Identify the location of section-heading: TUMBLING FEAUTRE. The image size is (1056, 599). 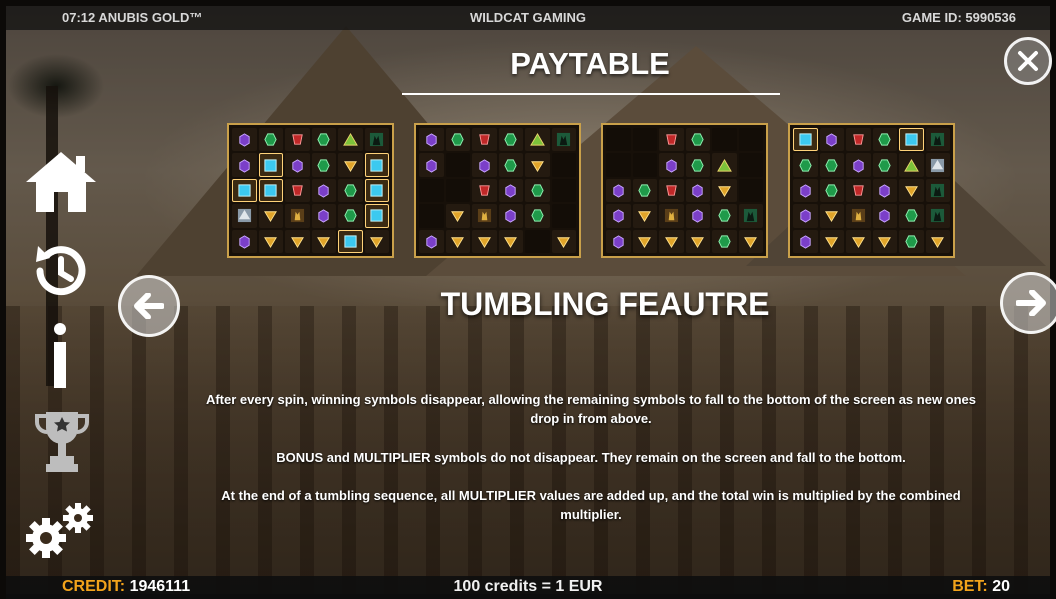
(605, 304).